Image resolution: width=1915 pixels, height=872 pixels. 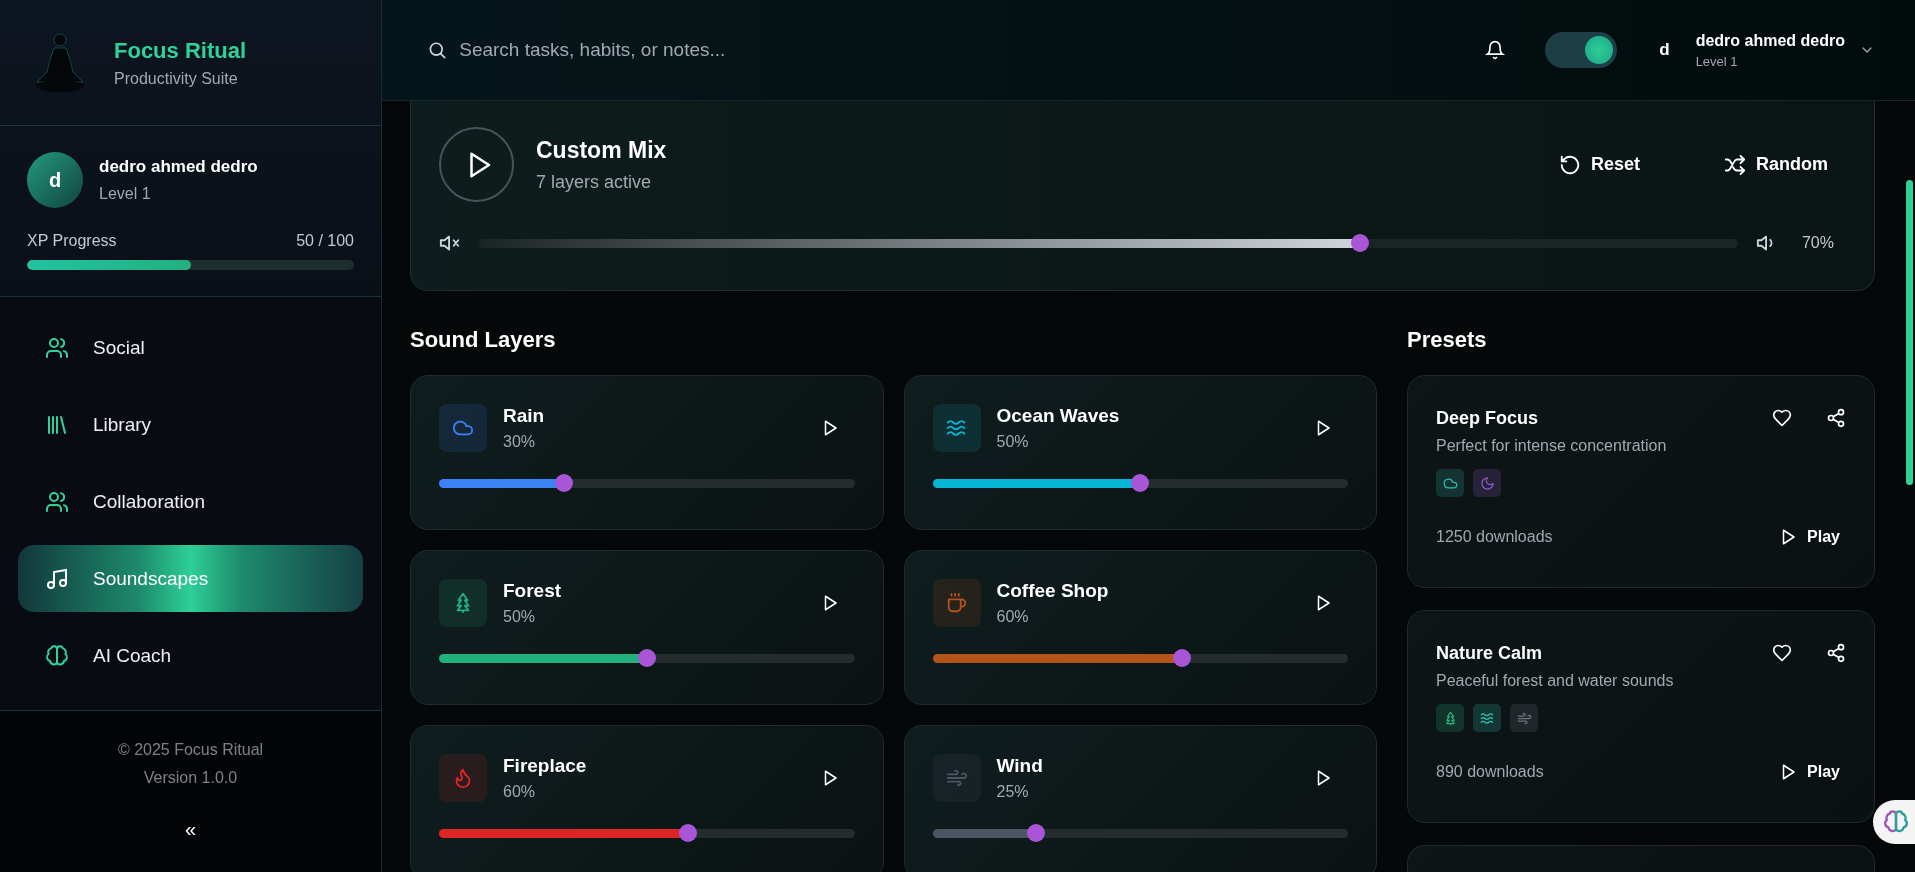 I want to click on user-initial: d, so click(x=1664, y=50).